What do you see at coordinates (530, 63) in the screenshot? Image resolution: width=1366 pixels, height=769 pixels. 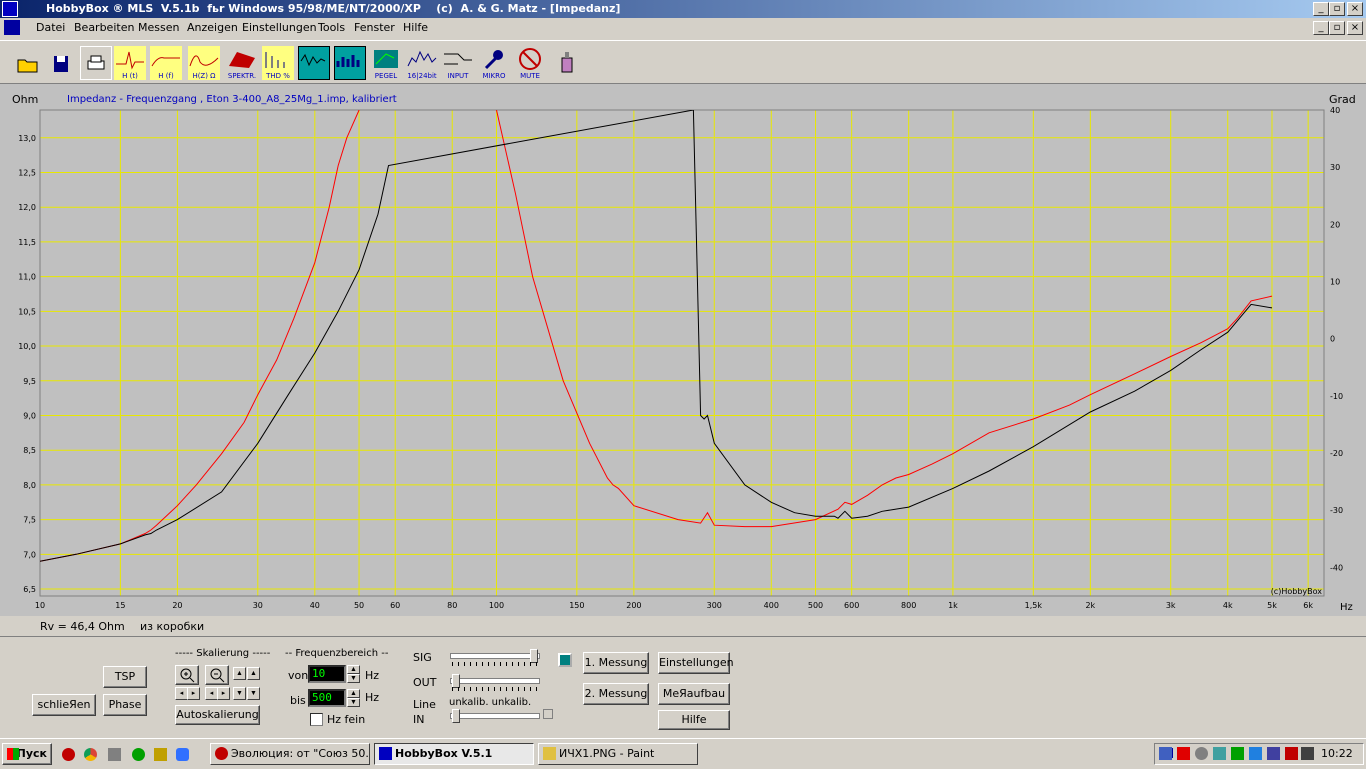 I see `mute-icon: MUTE` at bounding box center [530, 63].